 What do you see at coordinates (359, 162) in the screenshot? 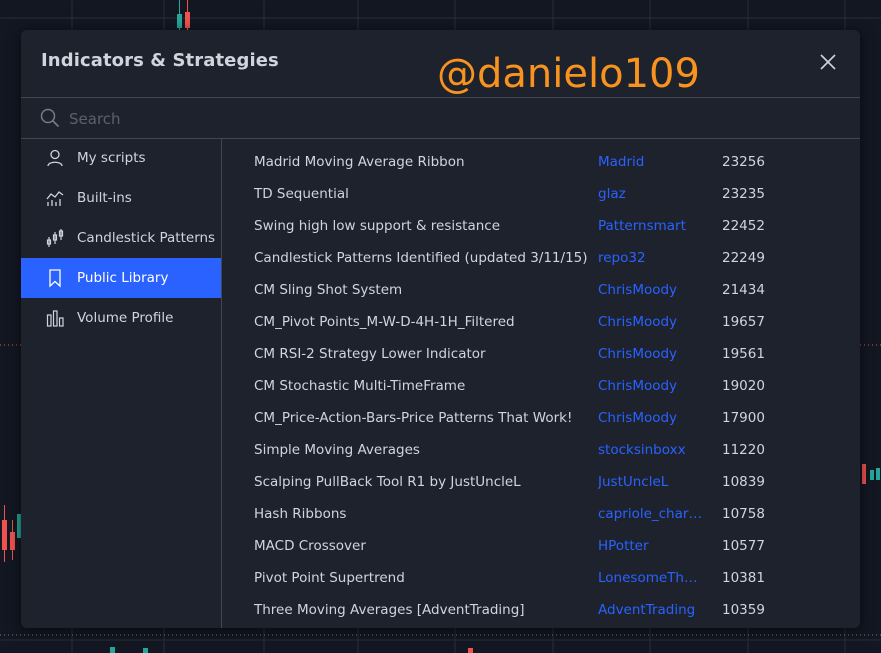
I see `script-name: Madrid Moving Average Ribbon` at bounding box center [359, 162].